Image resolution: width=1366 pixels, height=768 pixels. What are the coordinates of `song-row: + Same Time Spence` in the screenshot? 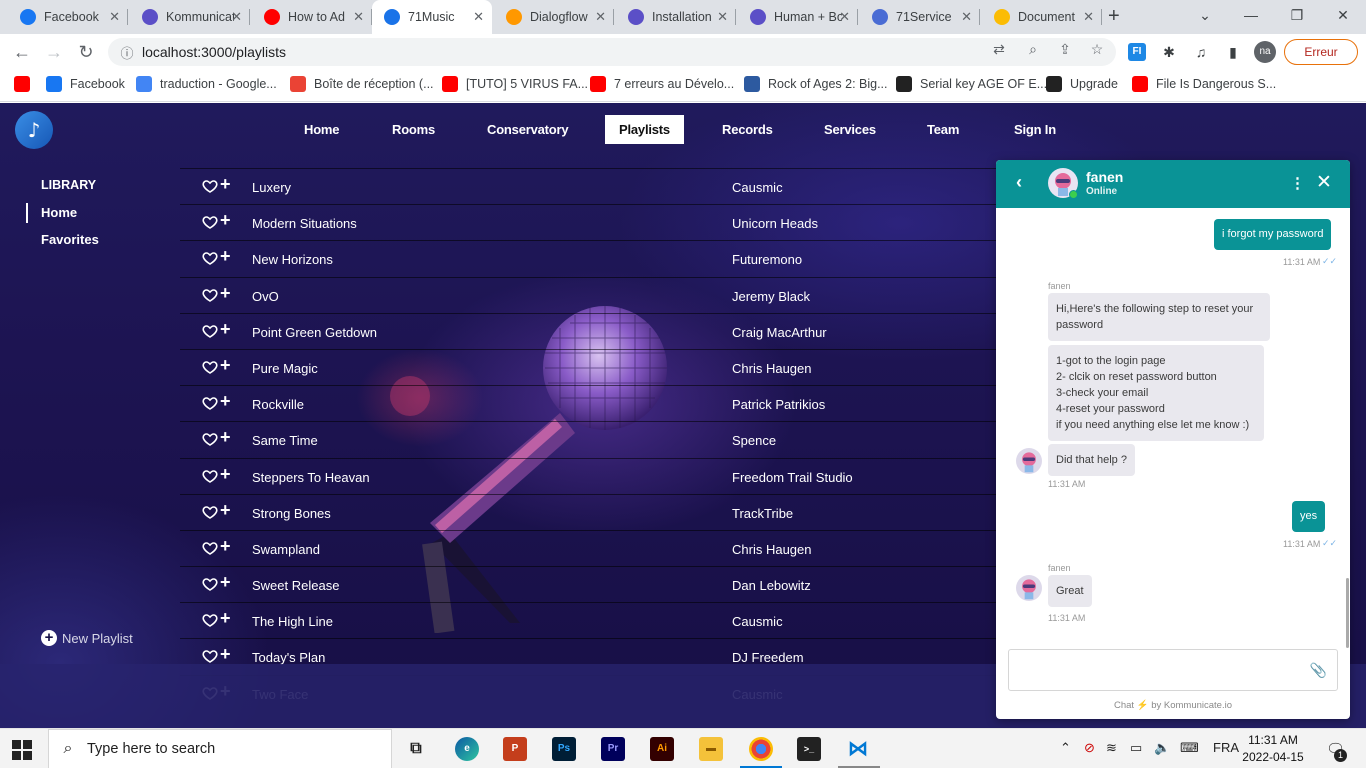 It's located at (595, 439).